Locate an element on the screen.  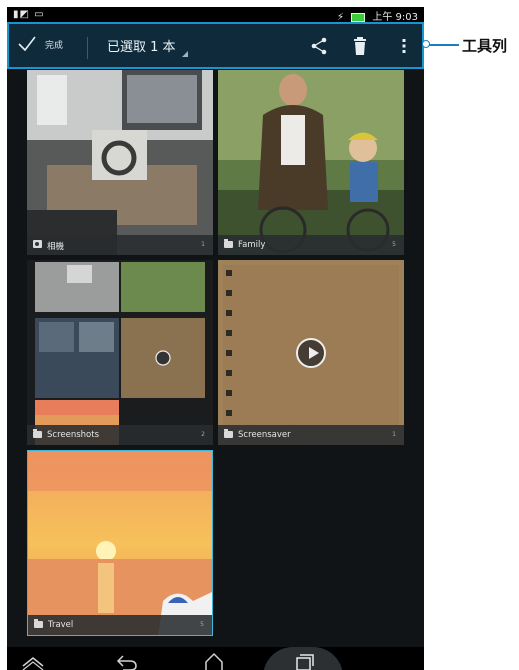
album-count: 2 is located at coordinates (203, 434).